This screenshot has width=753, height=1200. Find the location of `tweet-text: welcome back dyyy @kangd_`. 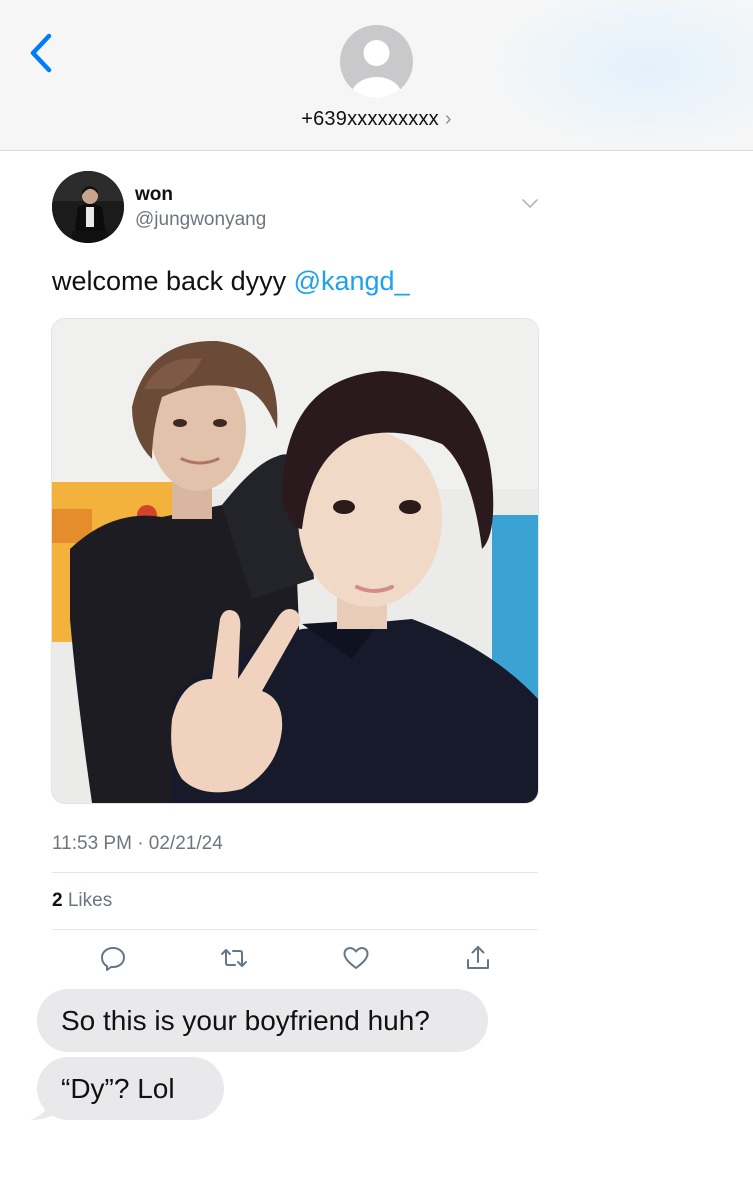

tweet-text: welcome back dyyy @kangd_ is located at coordinates (231, 281).